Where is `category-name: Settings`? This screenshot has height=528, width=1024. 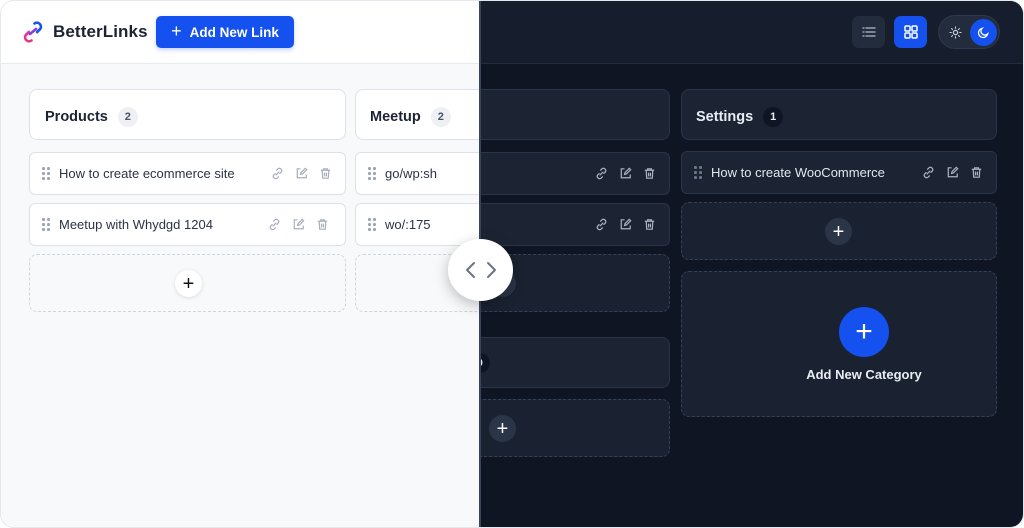 category-name: Settings is located at coordinates (725, 117).